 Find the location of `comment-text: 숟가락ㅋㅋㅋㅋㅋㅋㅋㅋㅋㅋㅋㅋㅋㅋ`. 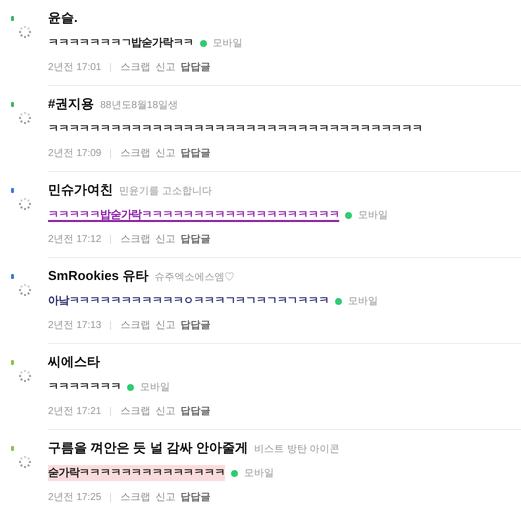

comment-text: 숟가락ㅋㅋㅋㅋㅋㅋㅋㅋㅋㅋㅋㅋㅋㅋ is located at coordinates (136, 473).